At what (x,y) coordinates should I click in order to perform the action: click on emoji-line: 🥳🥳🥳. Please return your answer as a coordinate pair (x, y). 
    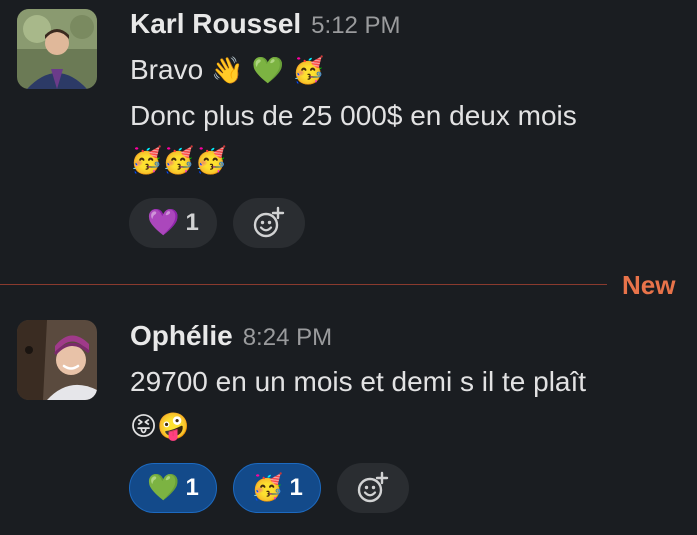
    Looking at the image, I should click on (178, 160).